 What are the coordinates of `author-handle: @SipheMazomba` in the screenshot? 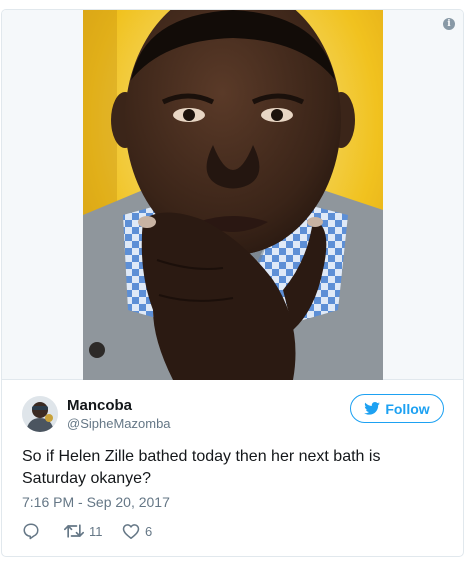 It's located at (119, 423).